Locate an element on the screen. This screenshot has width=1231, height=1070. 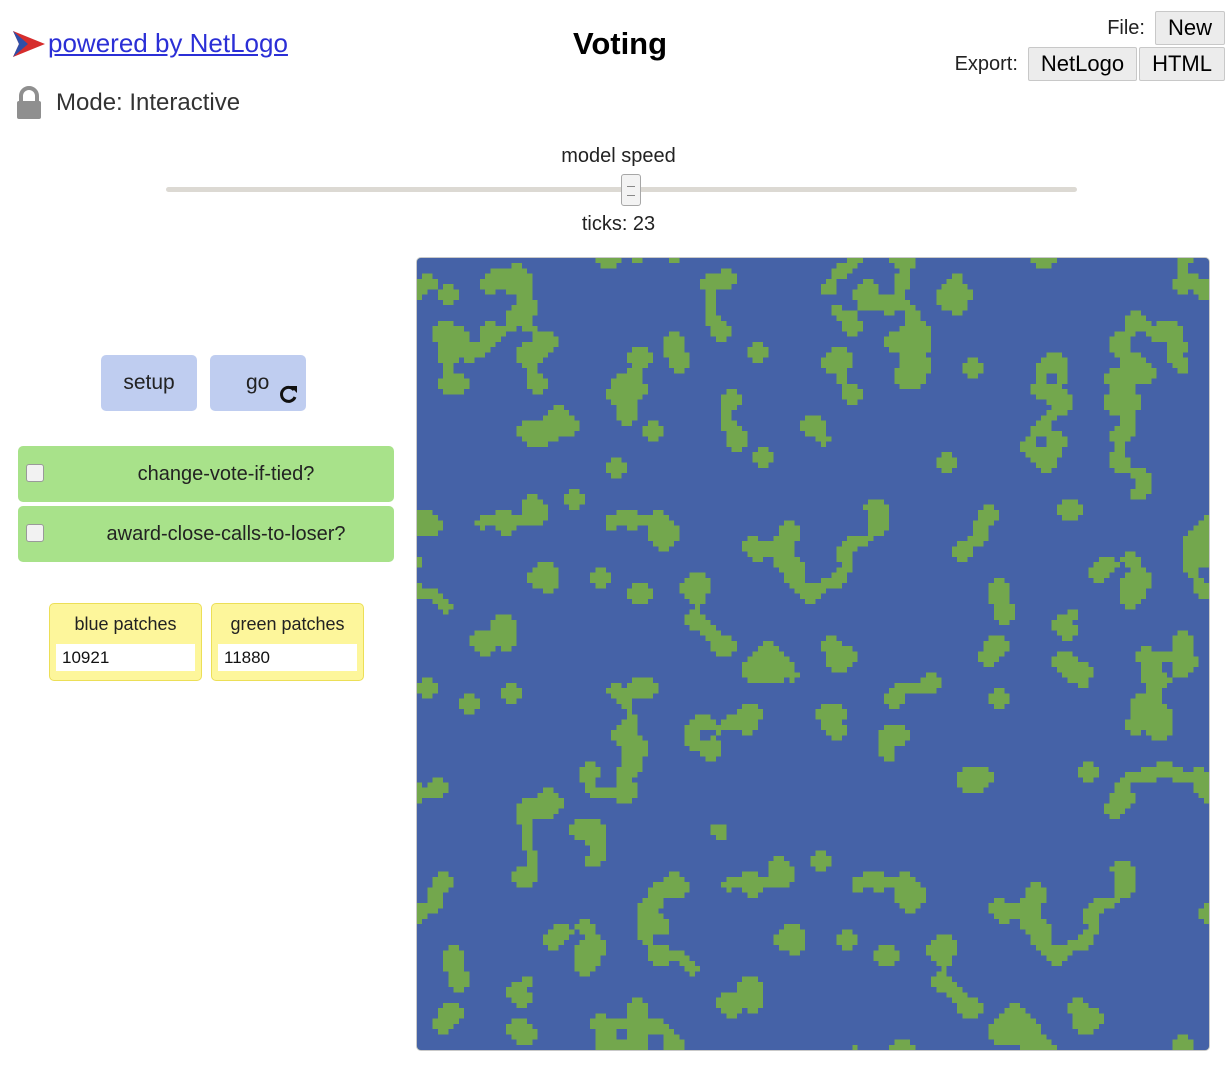
mode-indicator: Mode: Interactive is located at coordinates (127, 103).